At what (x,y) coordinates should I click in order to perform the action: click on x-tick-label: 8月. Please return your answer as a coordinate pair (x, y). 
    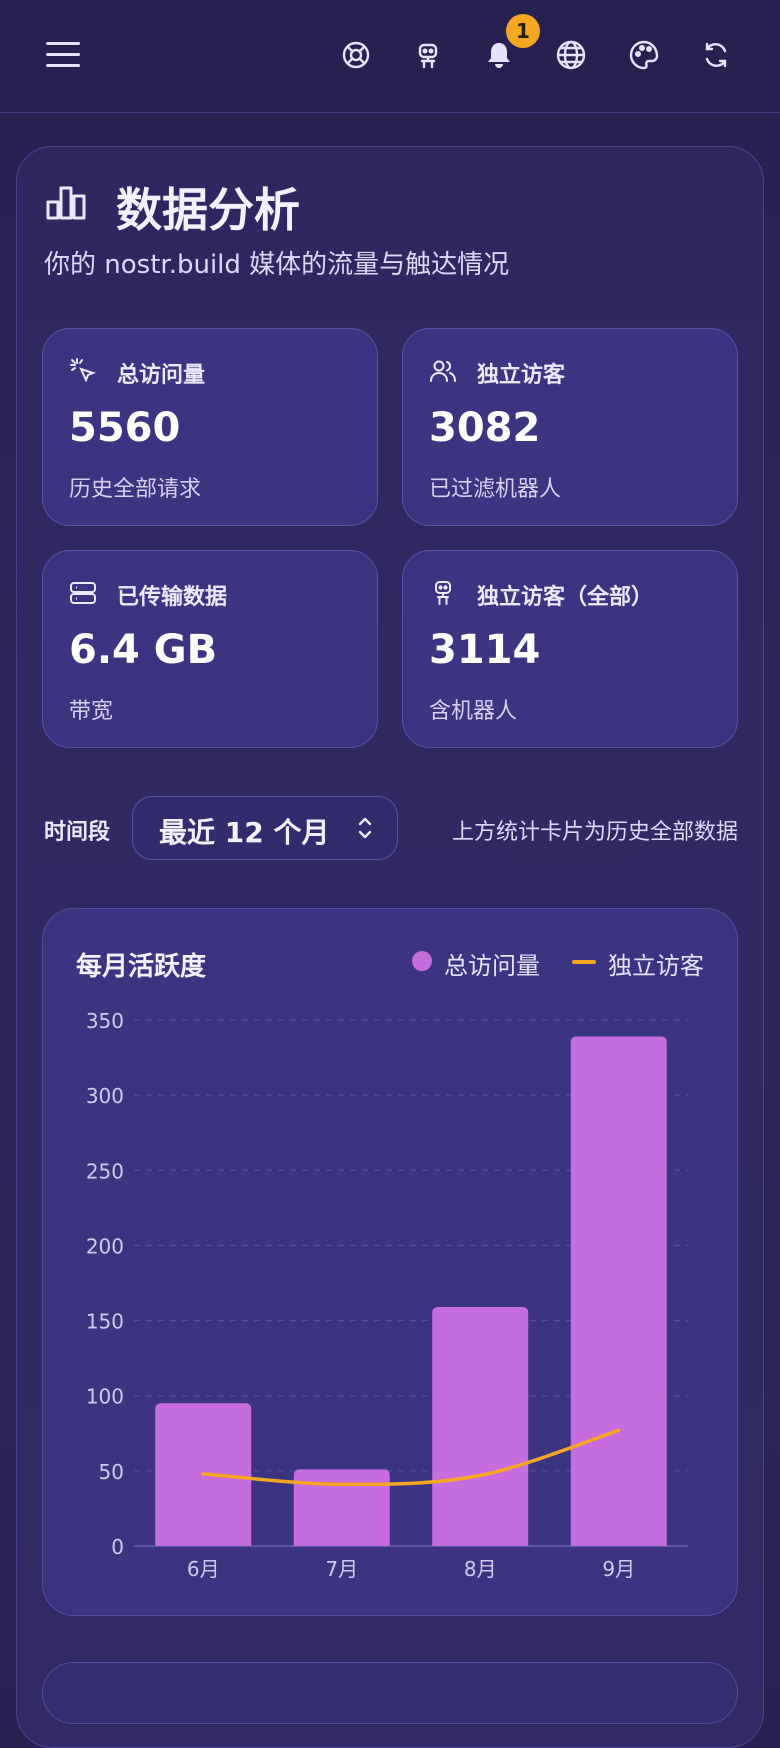
    Looking at the image, I should click on (480, 1569).